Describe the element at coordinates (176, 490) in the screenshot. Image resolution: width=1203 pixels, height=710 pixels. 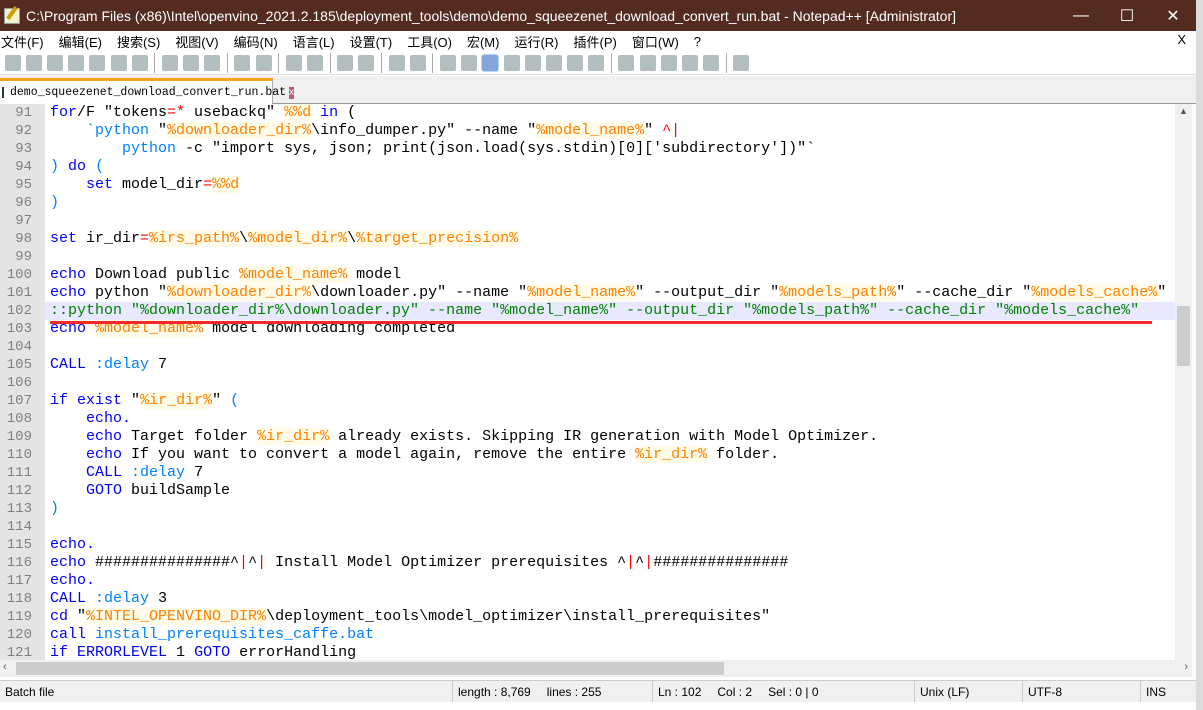
I see `code-token: buildSample` at that location.